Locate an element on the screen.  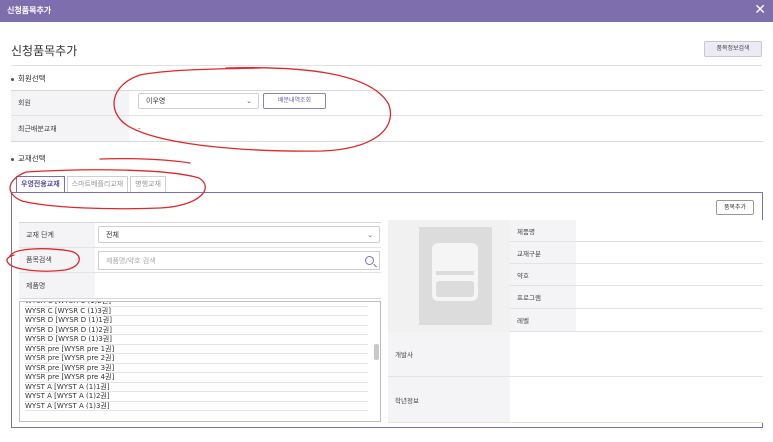
detail-grade-info-label: 학년정보 is located at coordinates (449, 400).